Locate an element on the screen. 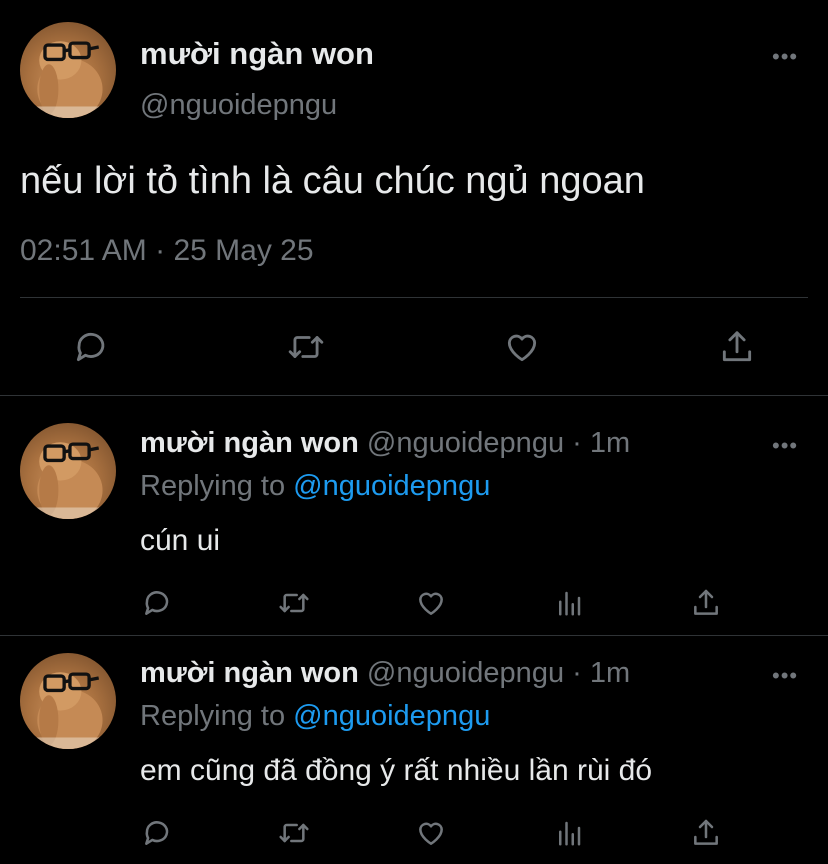 This screenshot has height=864, width=828. reply-text: em cũng đã đồng ý rất nhiều lần rùi đó is located at coordinates (396, 770).